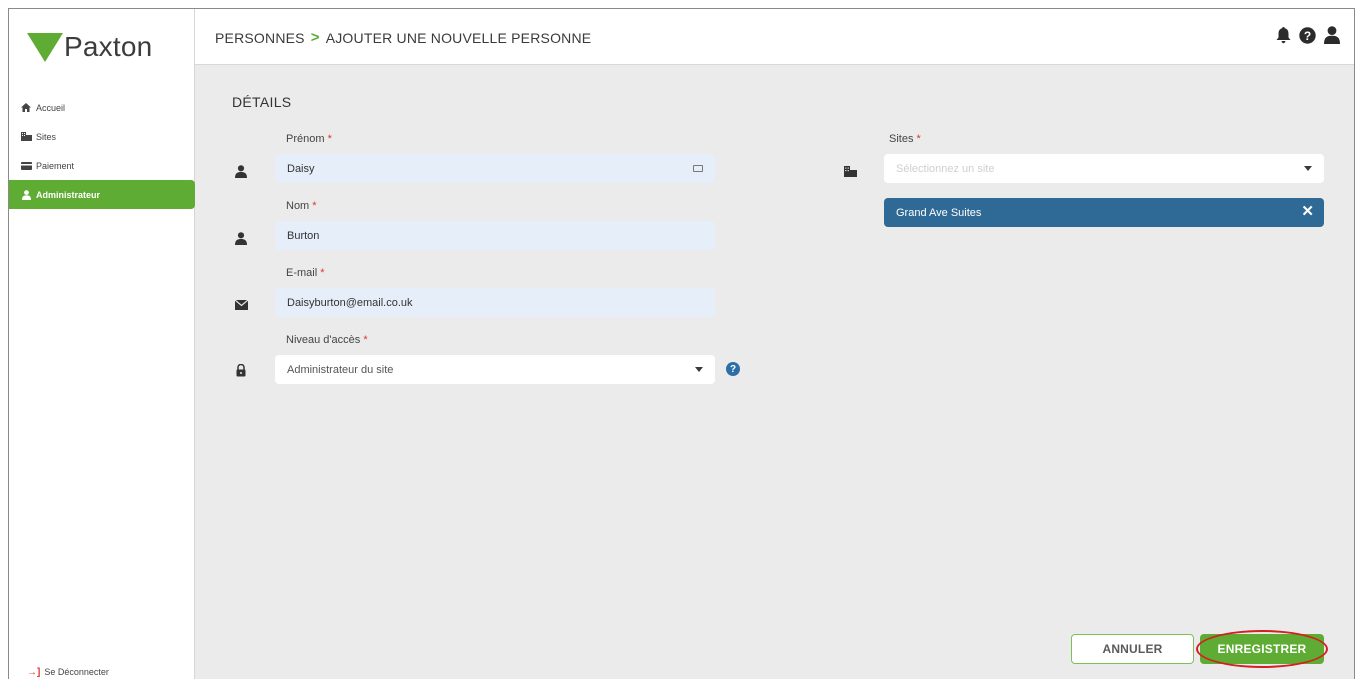 The image size is (1363, 679). I want to click on access-level-label-text: Niveau d'accès, so click(323, 340).